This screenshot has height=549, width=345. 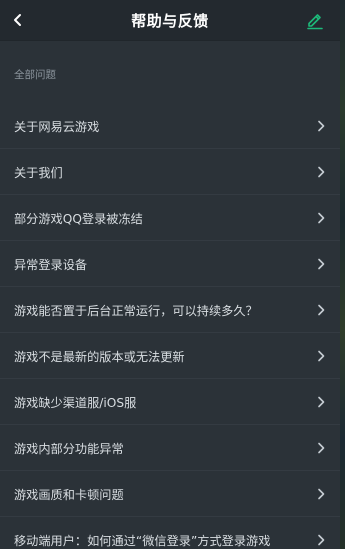 What do you see at coordinates (69, 494) in the screenshot?
I see `faq-item-label: 游戏画质和卡顿问题` at bounding box center [69, 494].